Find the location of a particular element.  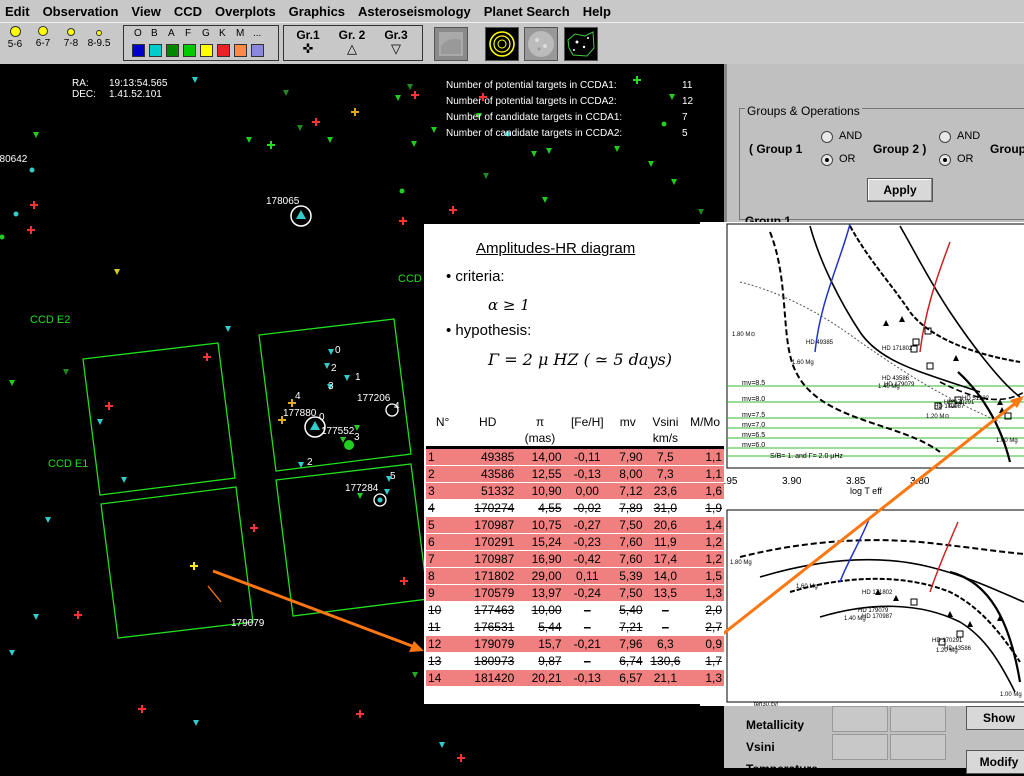

table-row: 8 171802 29,00 0,11 5,39 14,0 1,5 is located at coordinates (575, 576).